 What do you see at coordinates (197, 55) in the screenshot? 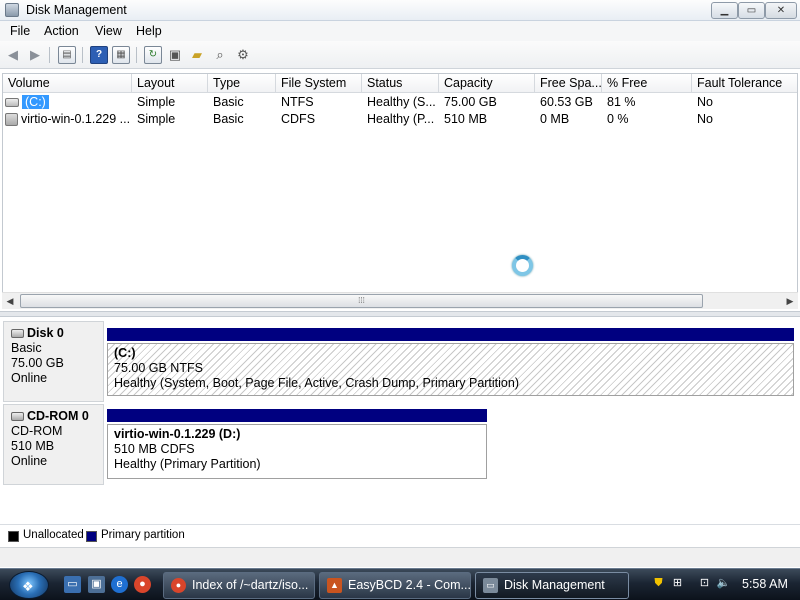
I see `open-folder-icon: ▰` at bounding box center [197, 55].